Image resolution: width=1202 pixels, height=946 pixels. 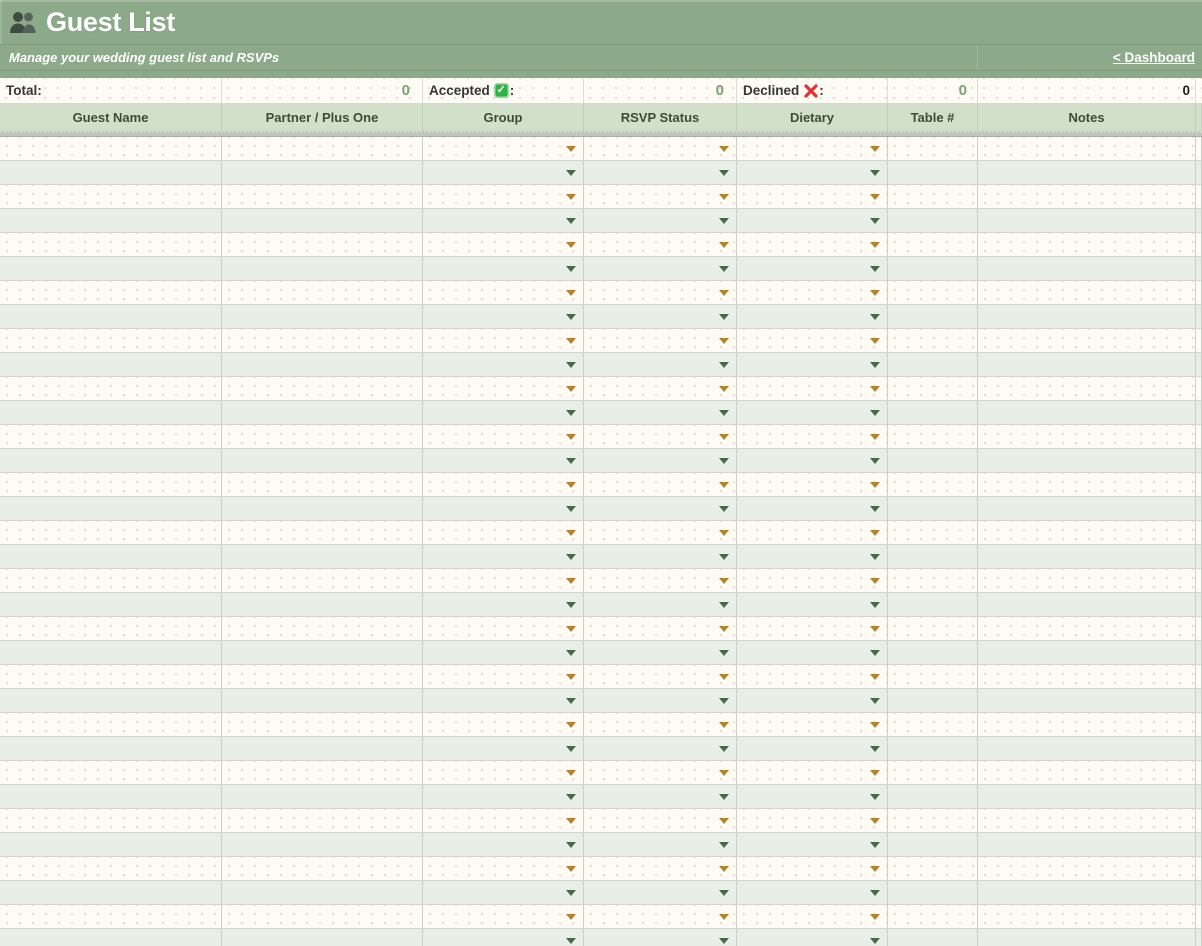 What do you see at coordinates (503, 90) in the screenshot?
I see `accepted-label-cell: Accepted ✓ :` at bounding box center [503, 90].